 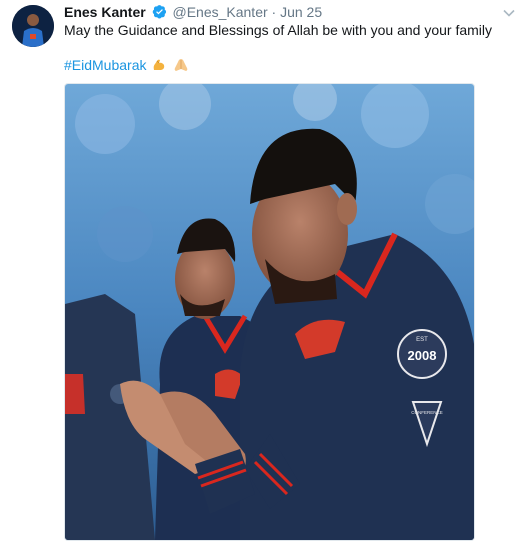 What do you see at coordinates (181, 67) in the screenshot?
I see `folded-hands-emoji-icon` at bounding box center [181, 67].